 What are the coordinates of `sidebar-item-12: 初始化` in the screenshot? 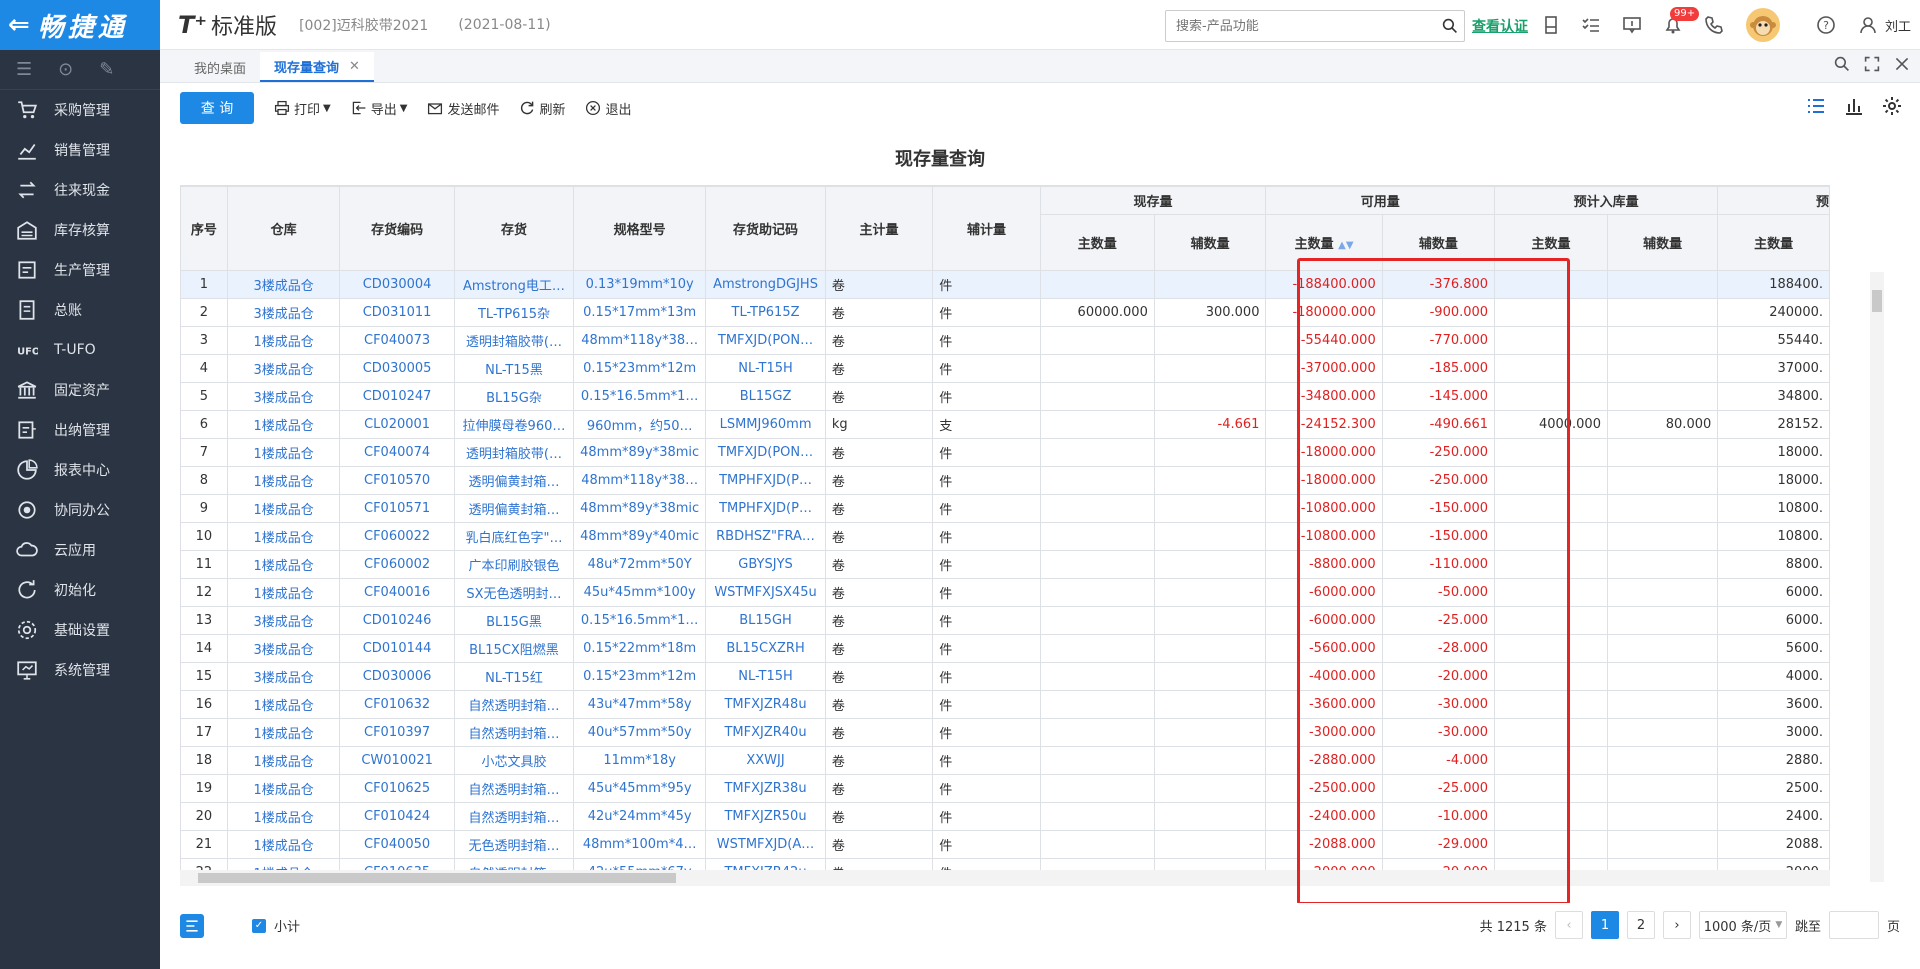 It's located at (80, 590).